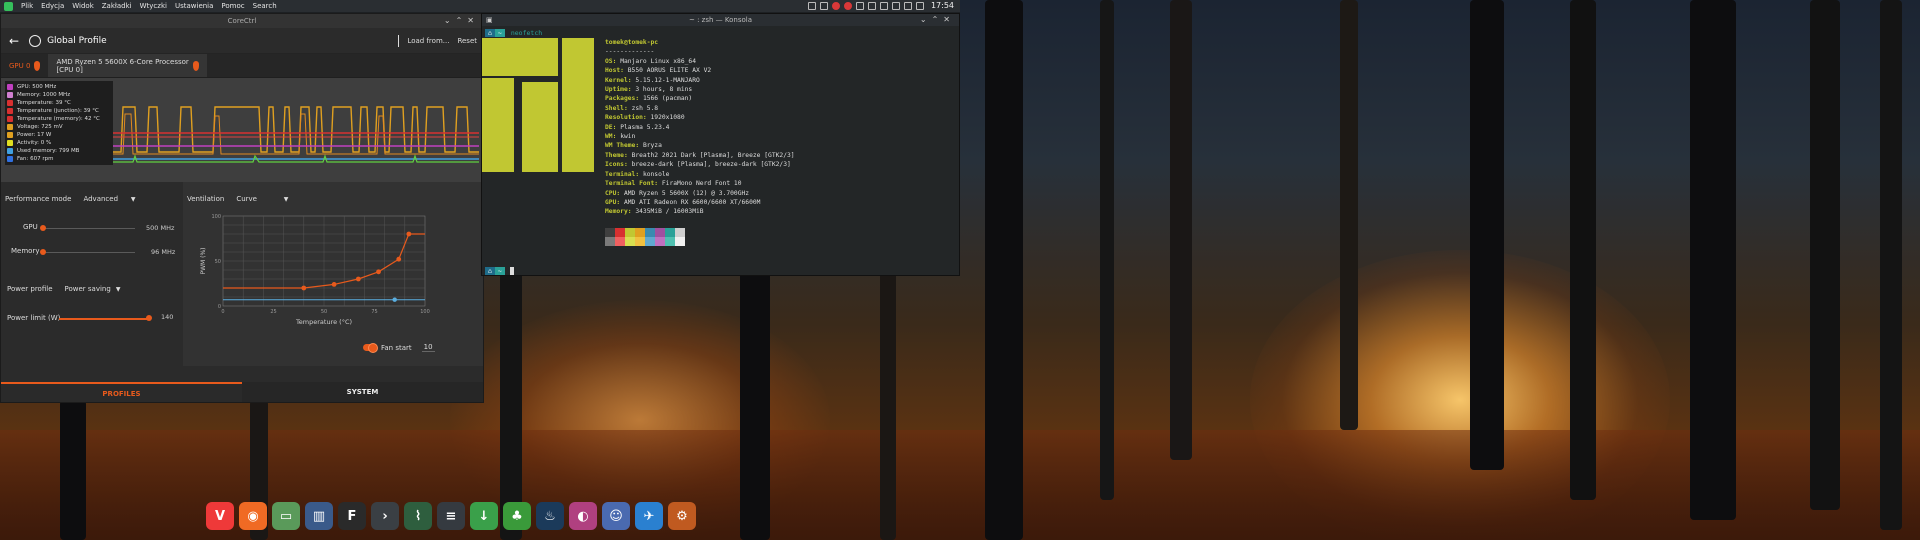 The width and height of the screenshot is (1920, 540). Describe the element at coordinates (59, 135) in the screenshot. I see `legend-item: Power: 17 W` at that location.